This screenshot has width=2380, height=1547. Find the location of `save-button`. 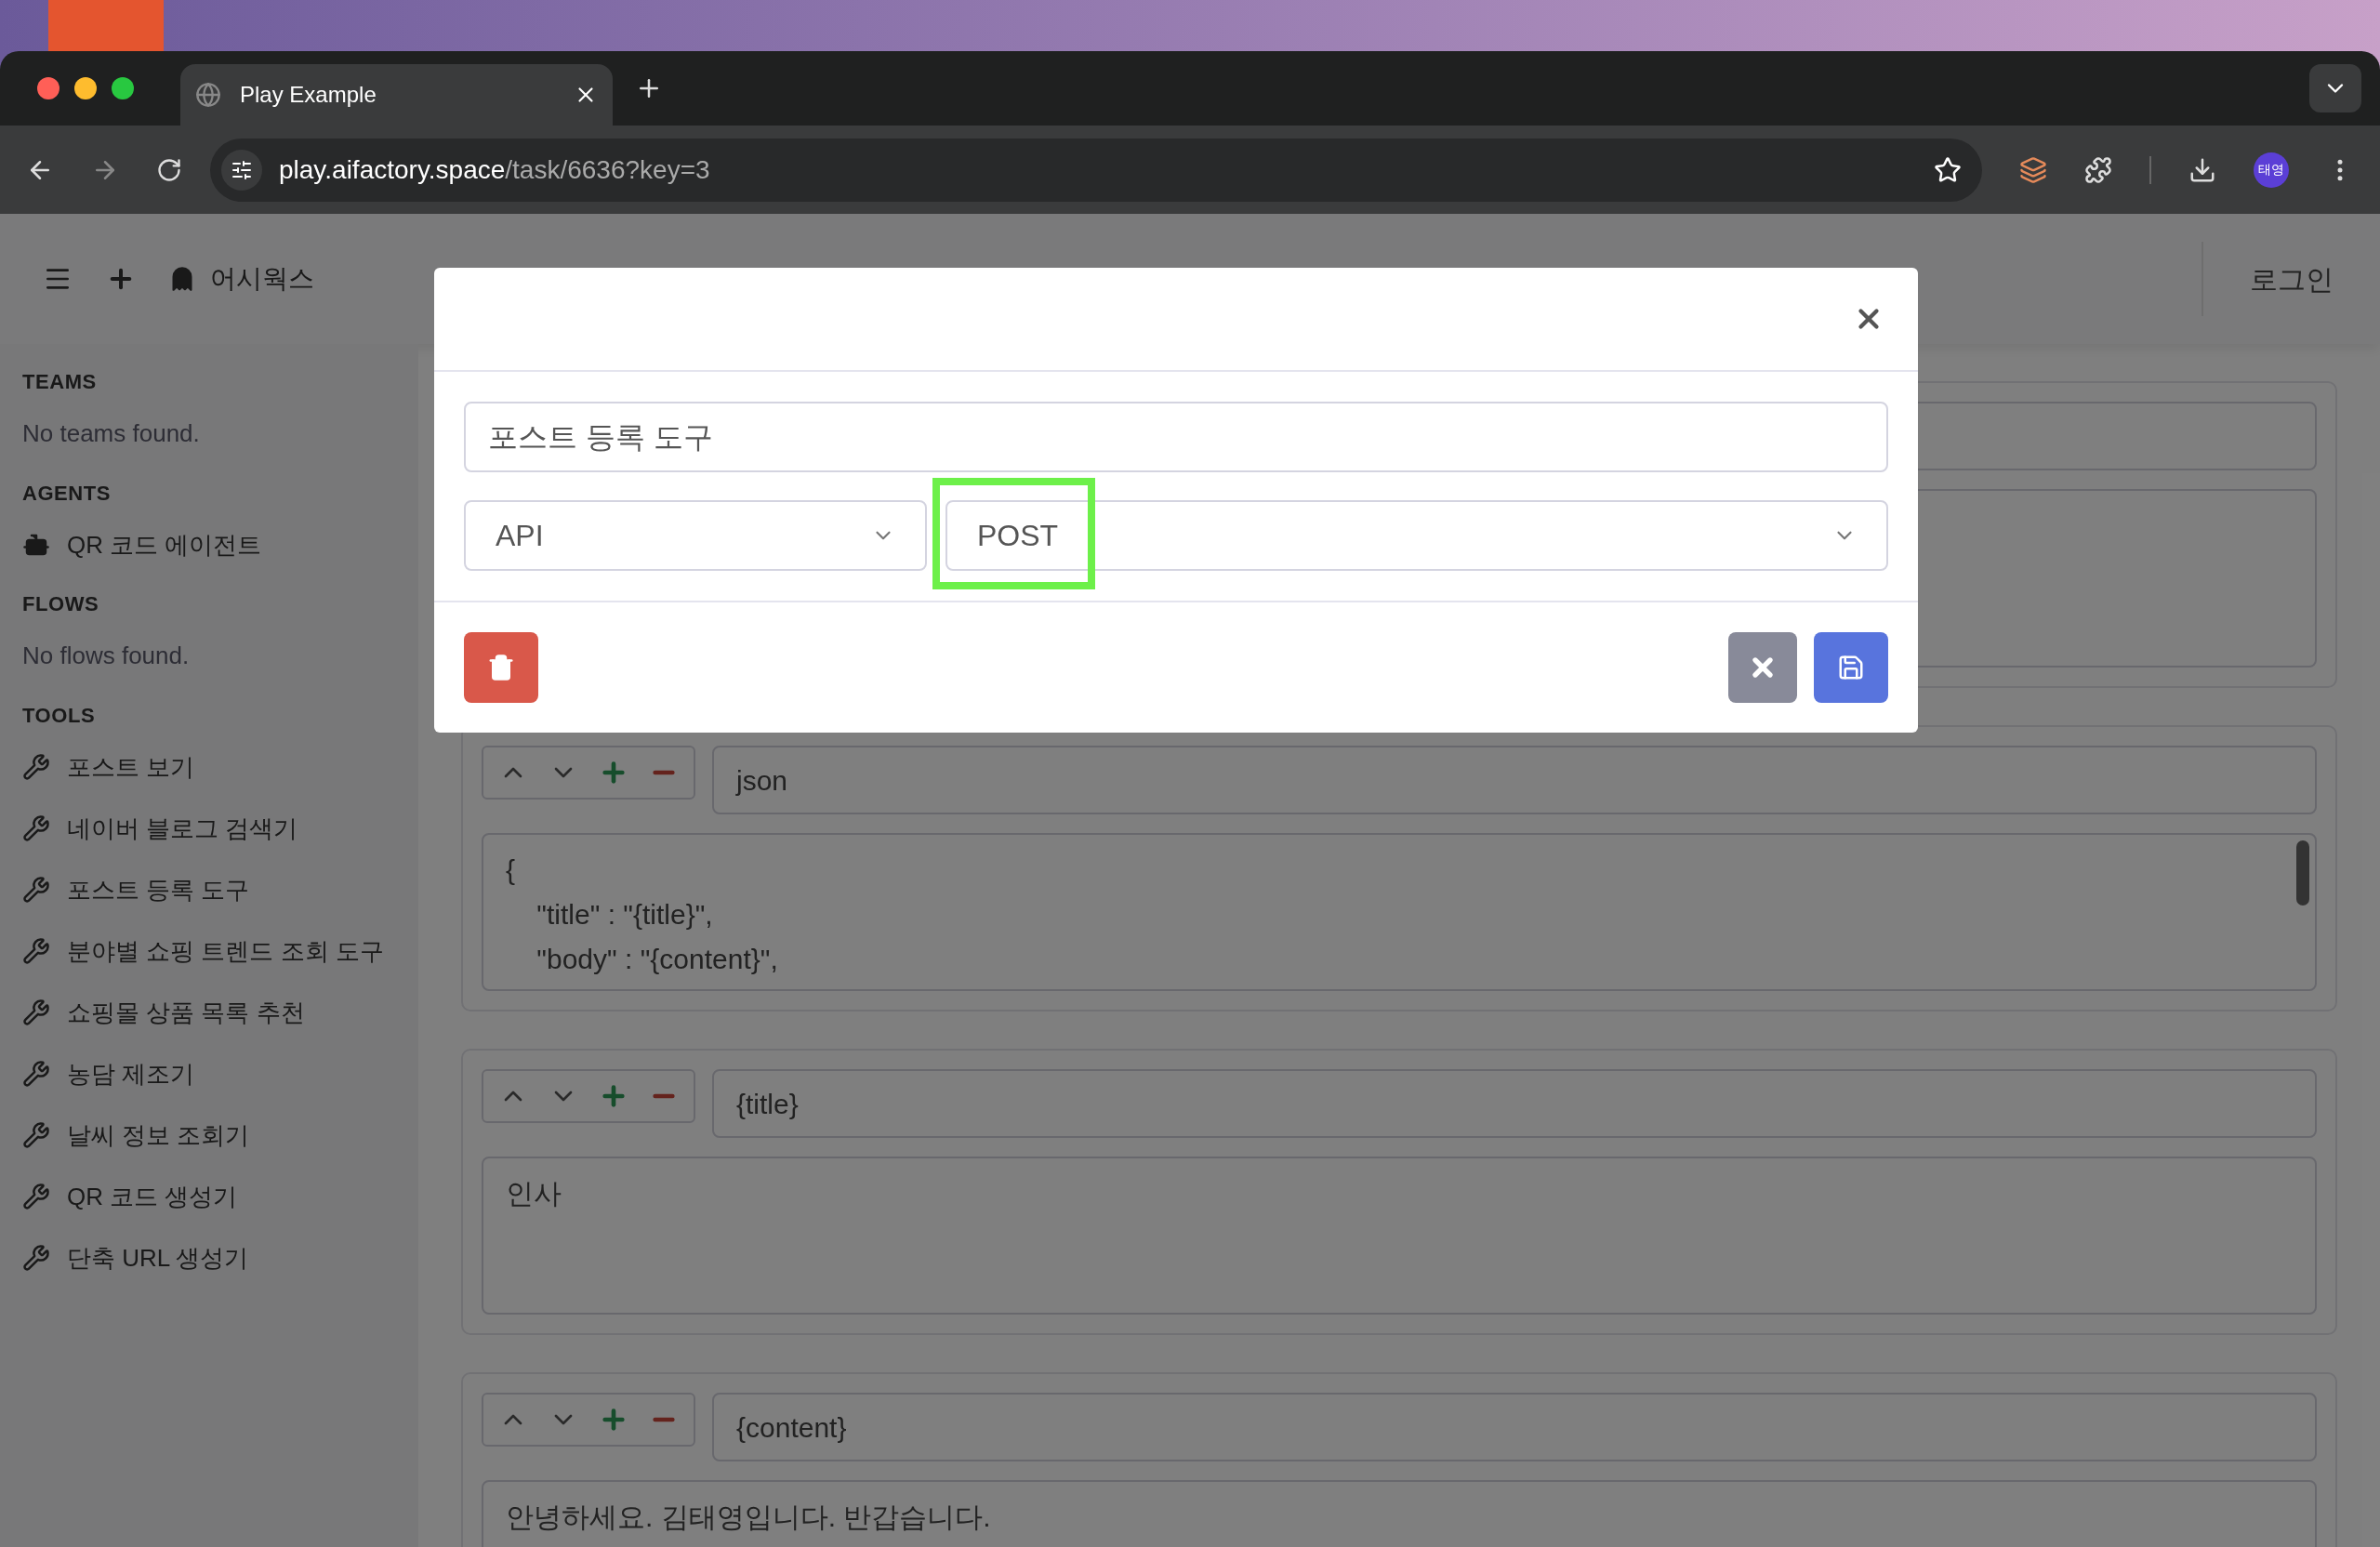

save-button is located at coordinates (1851, 667).